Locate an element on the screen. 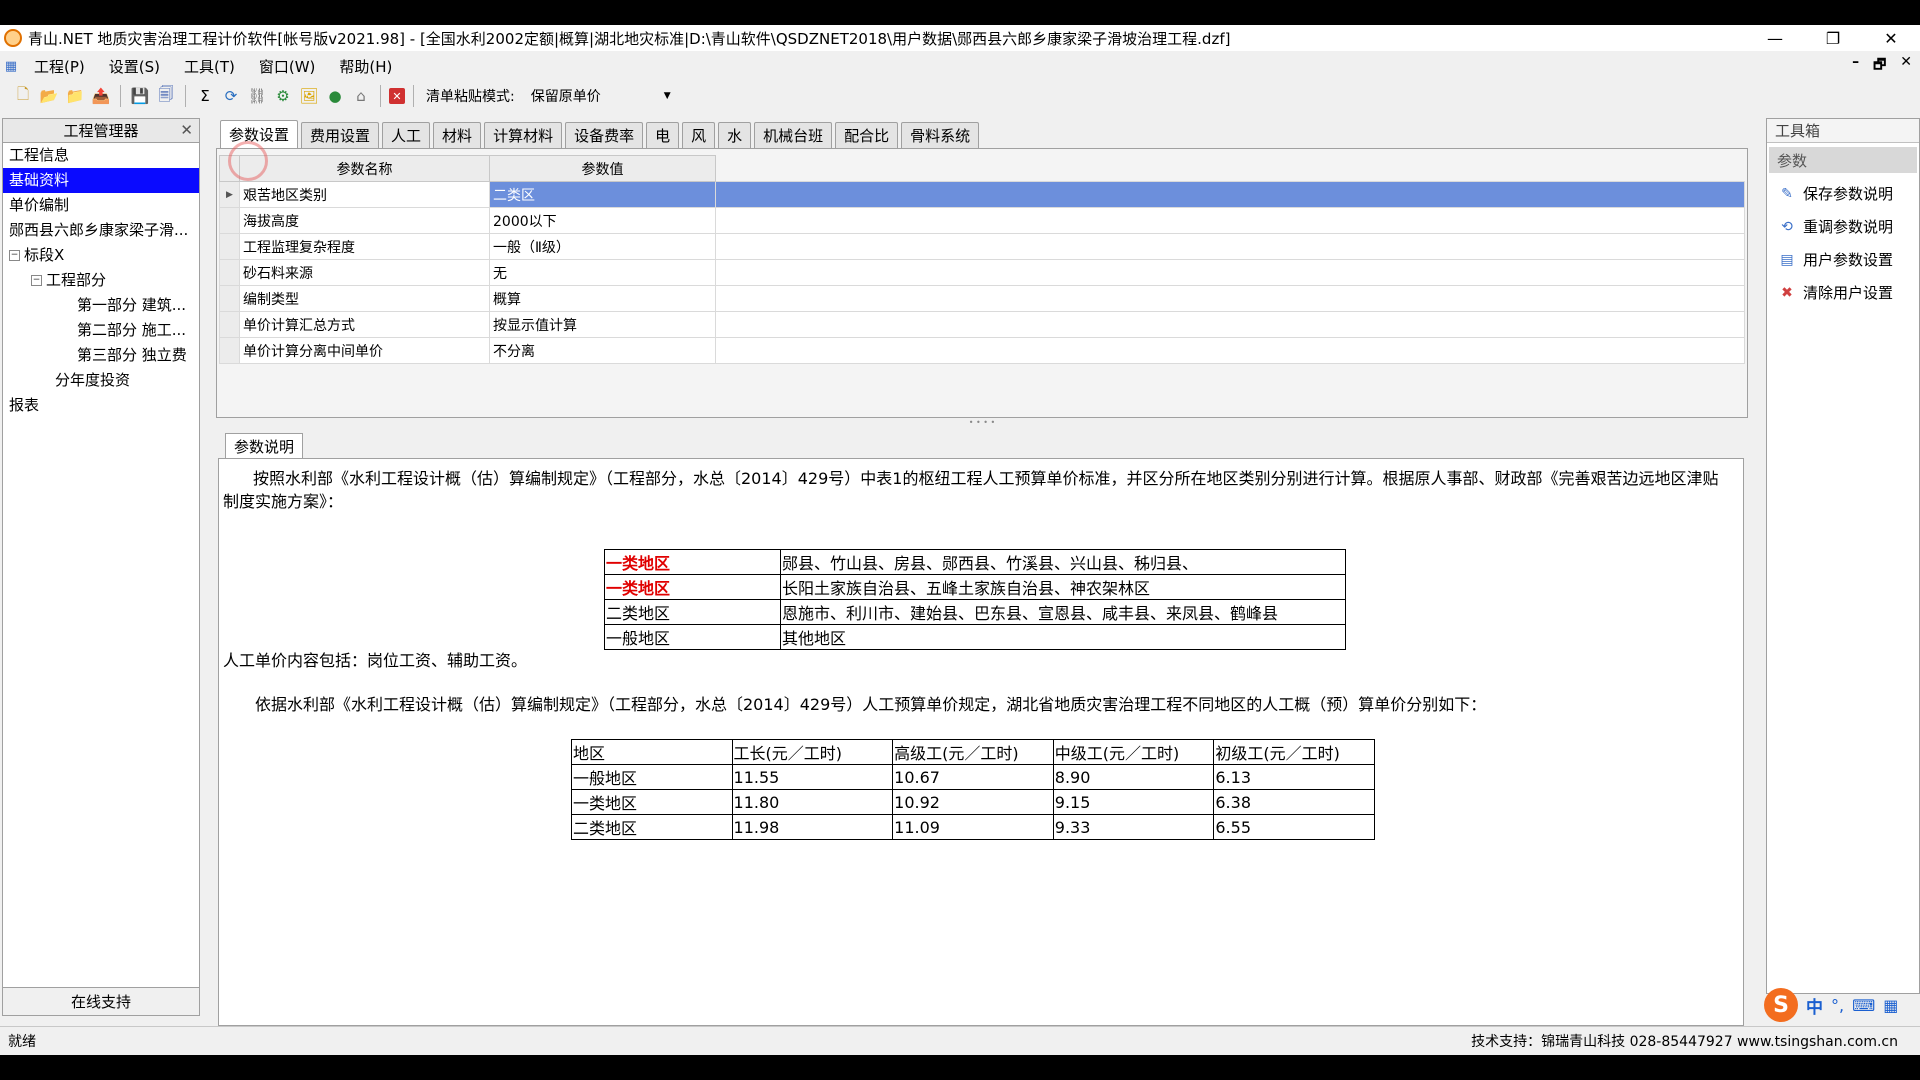  param-value: 不分离 is located at coordinates (602, 350).